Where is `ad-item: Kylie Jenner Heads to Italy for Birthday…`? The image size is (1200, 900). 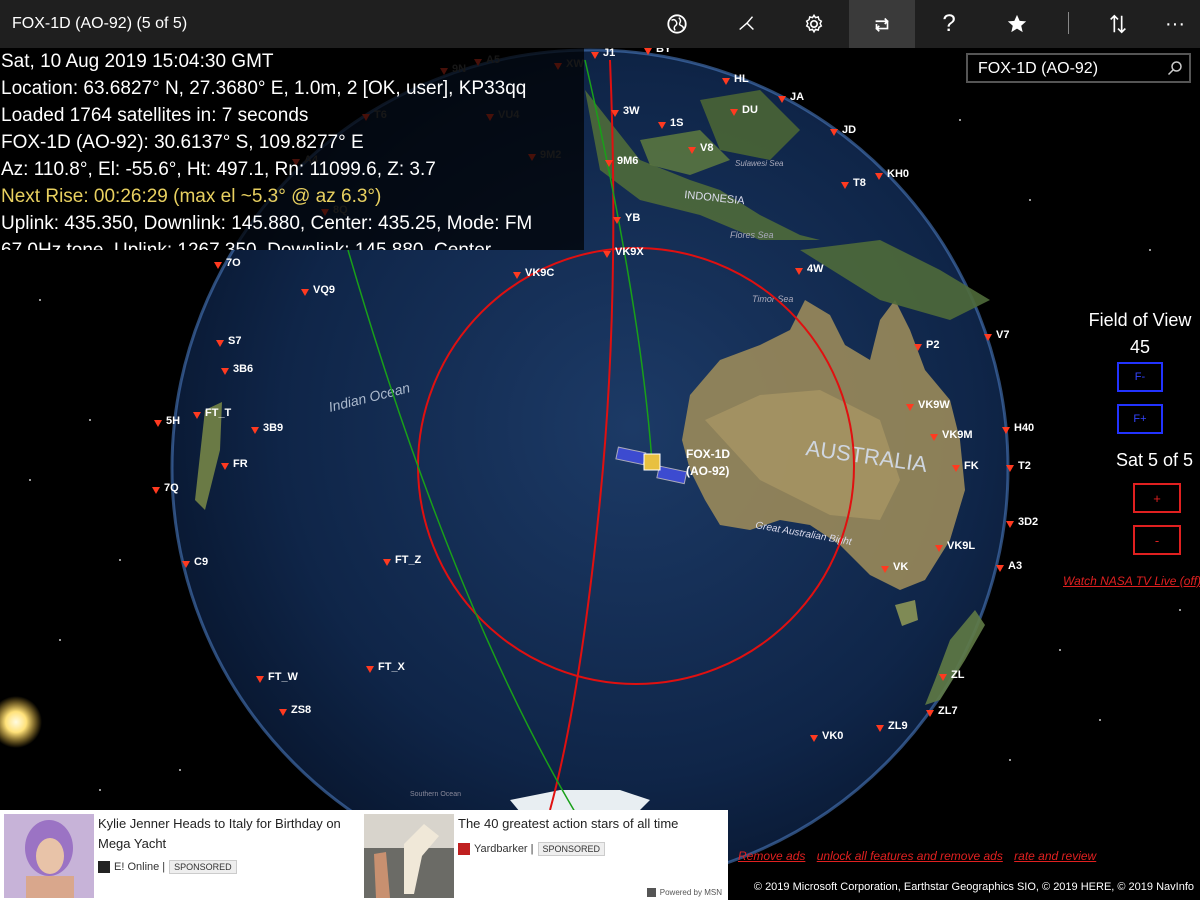 ad-item: Kylie Jenner Heads to Italy for Birthday… is located at coordinates (180, 855).